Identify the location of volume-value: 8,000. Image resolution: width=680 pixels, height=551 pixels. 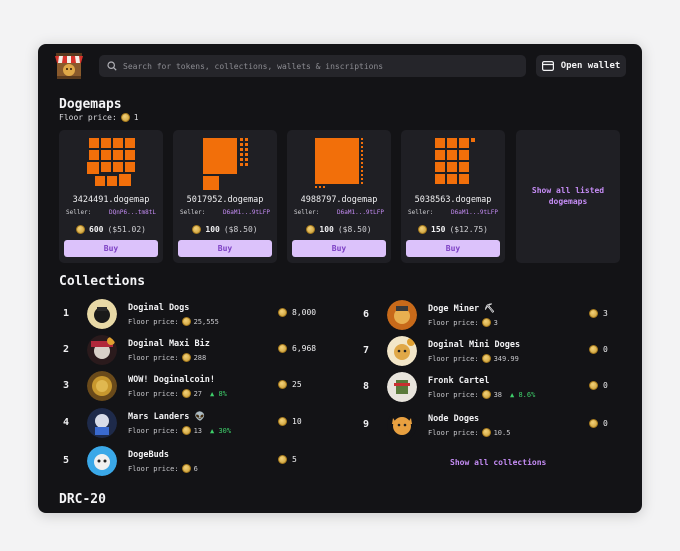
(304, 312).